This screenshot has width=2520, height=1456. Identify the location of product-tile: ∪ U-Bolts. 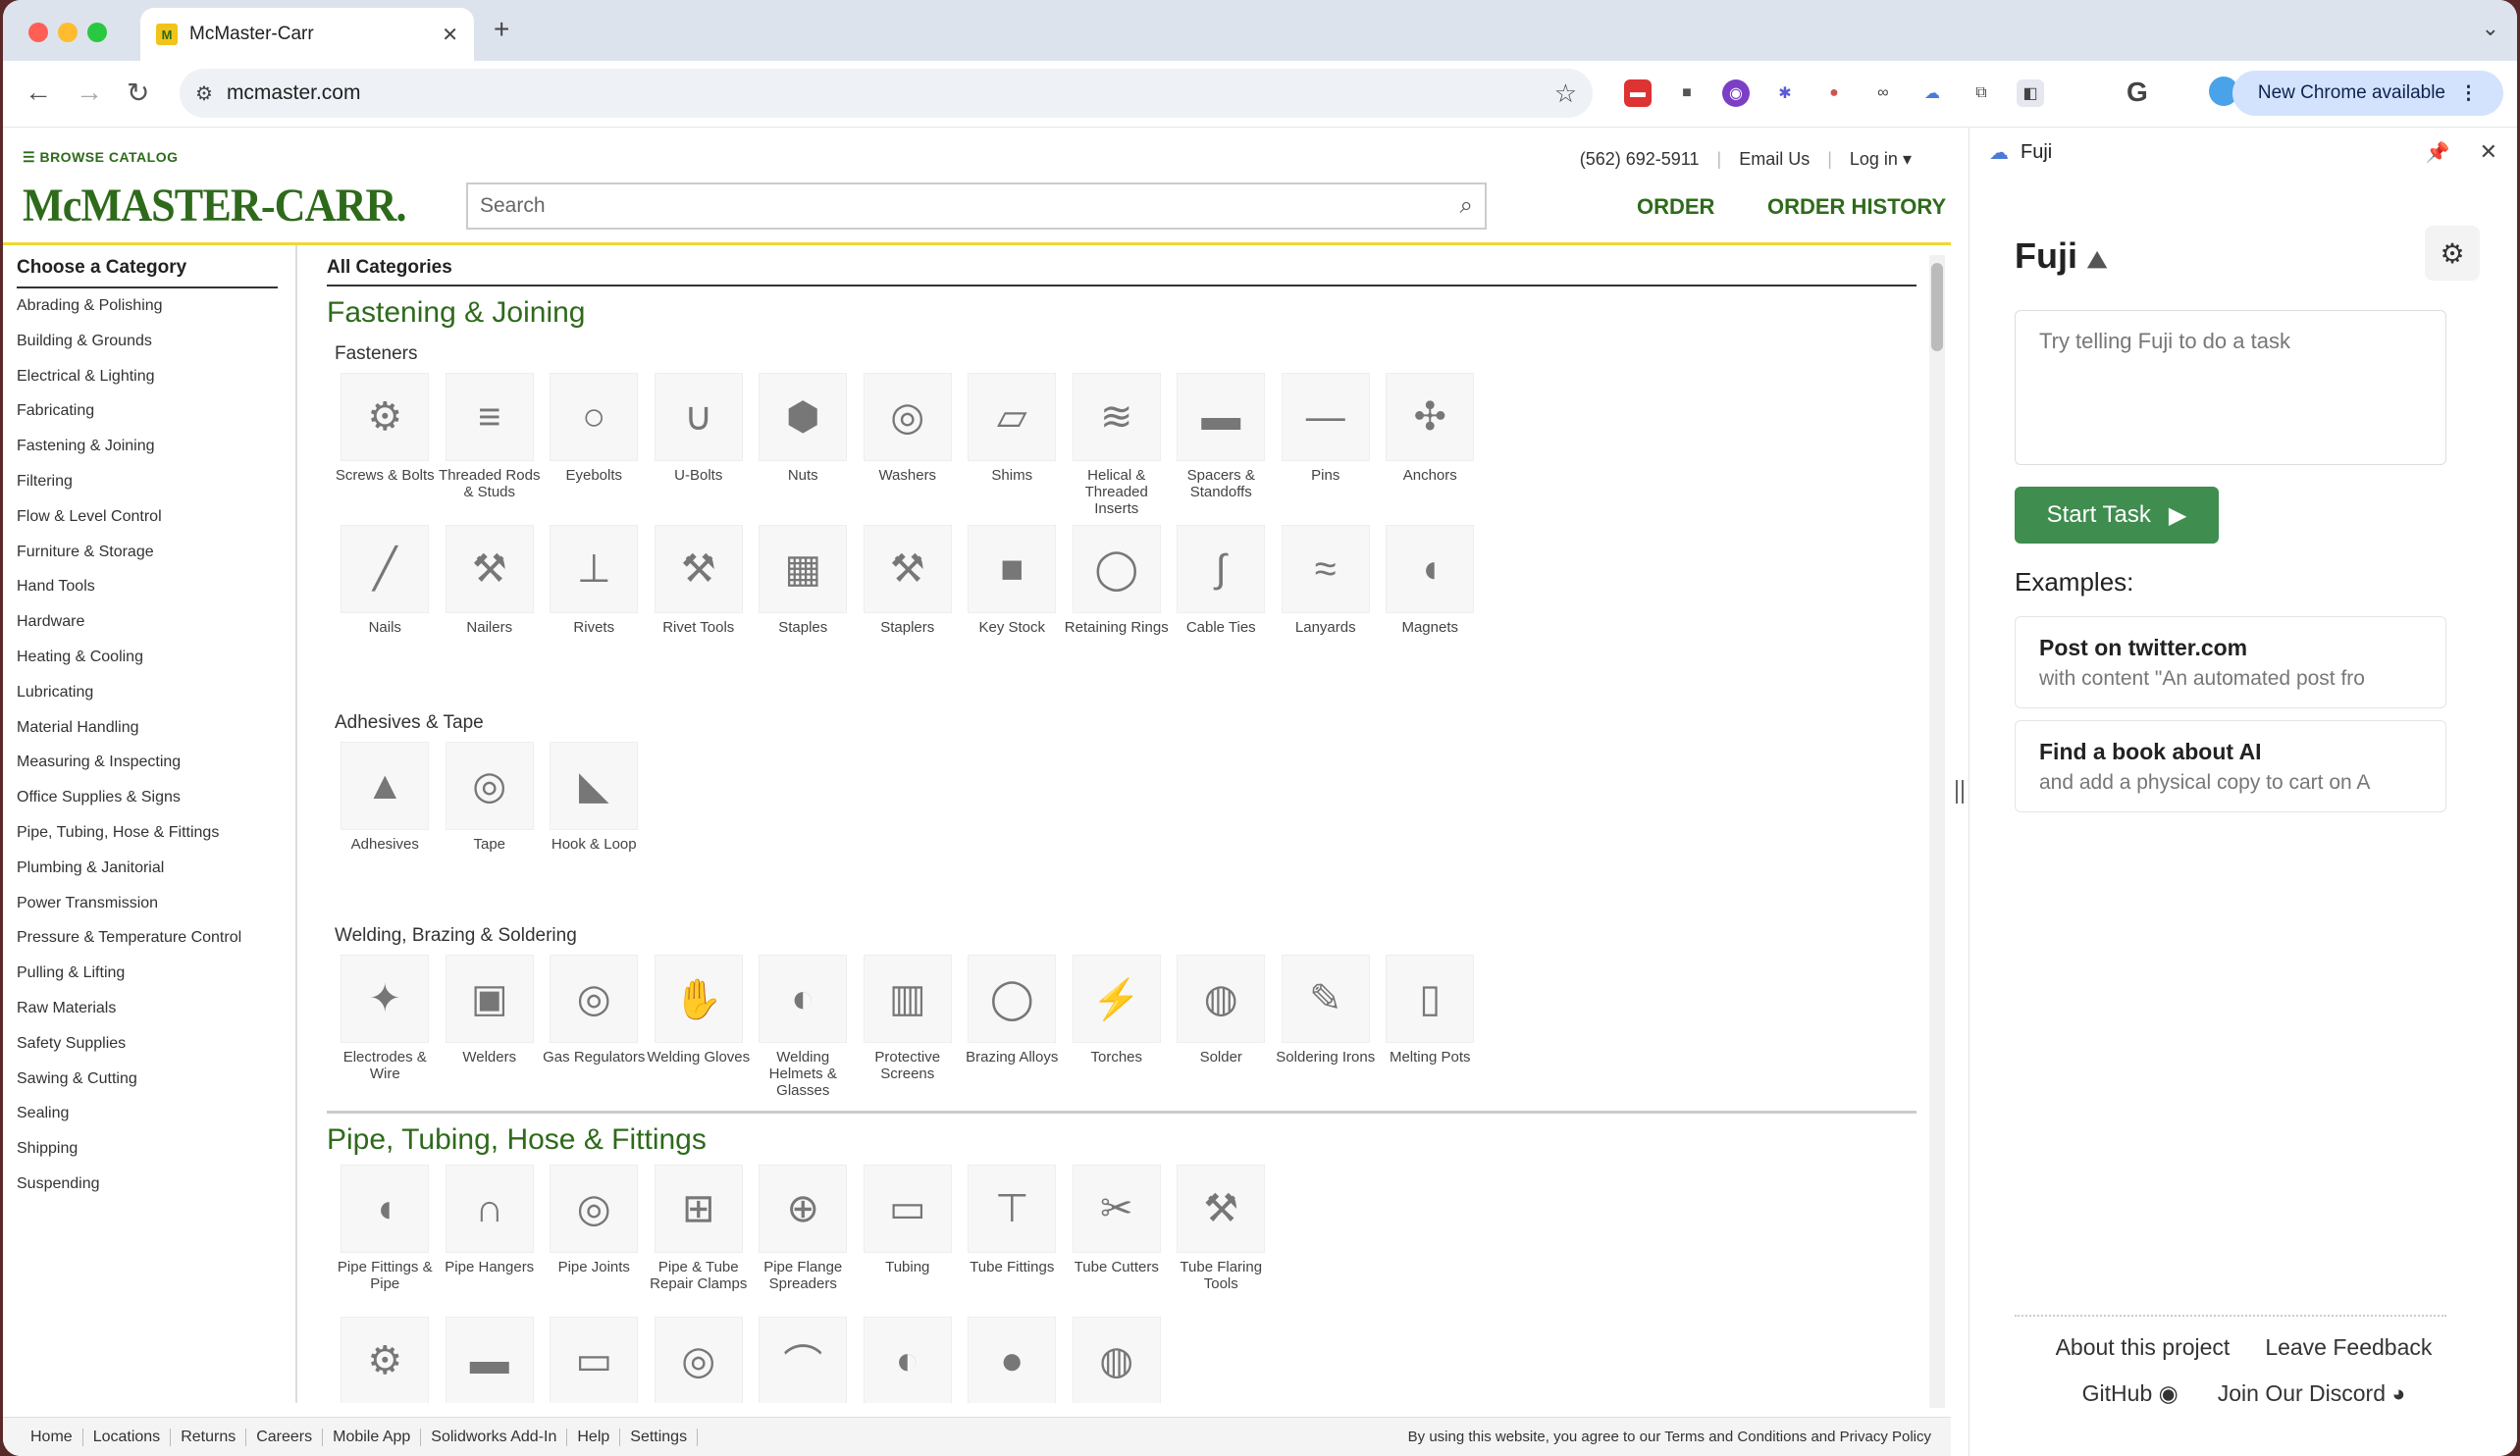
(699, 445).